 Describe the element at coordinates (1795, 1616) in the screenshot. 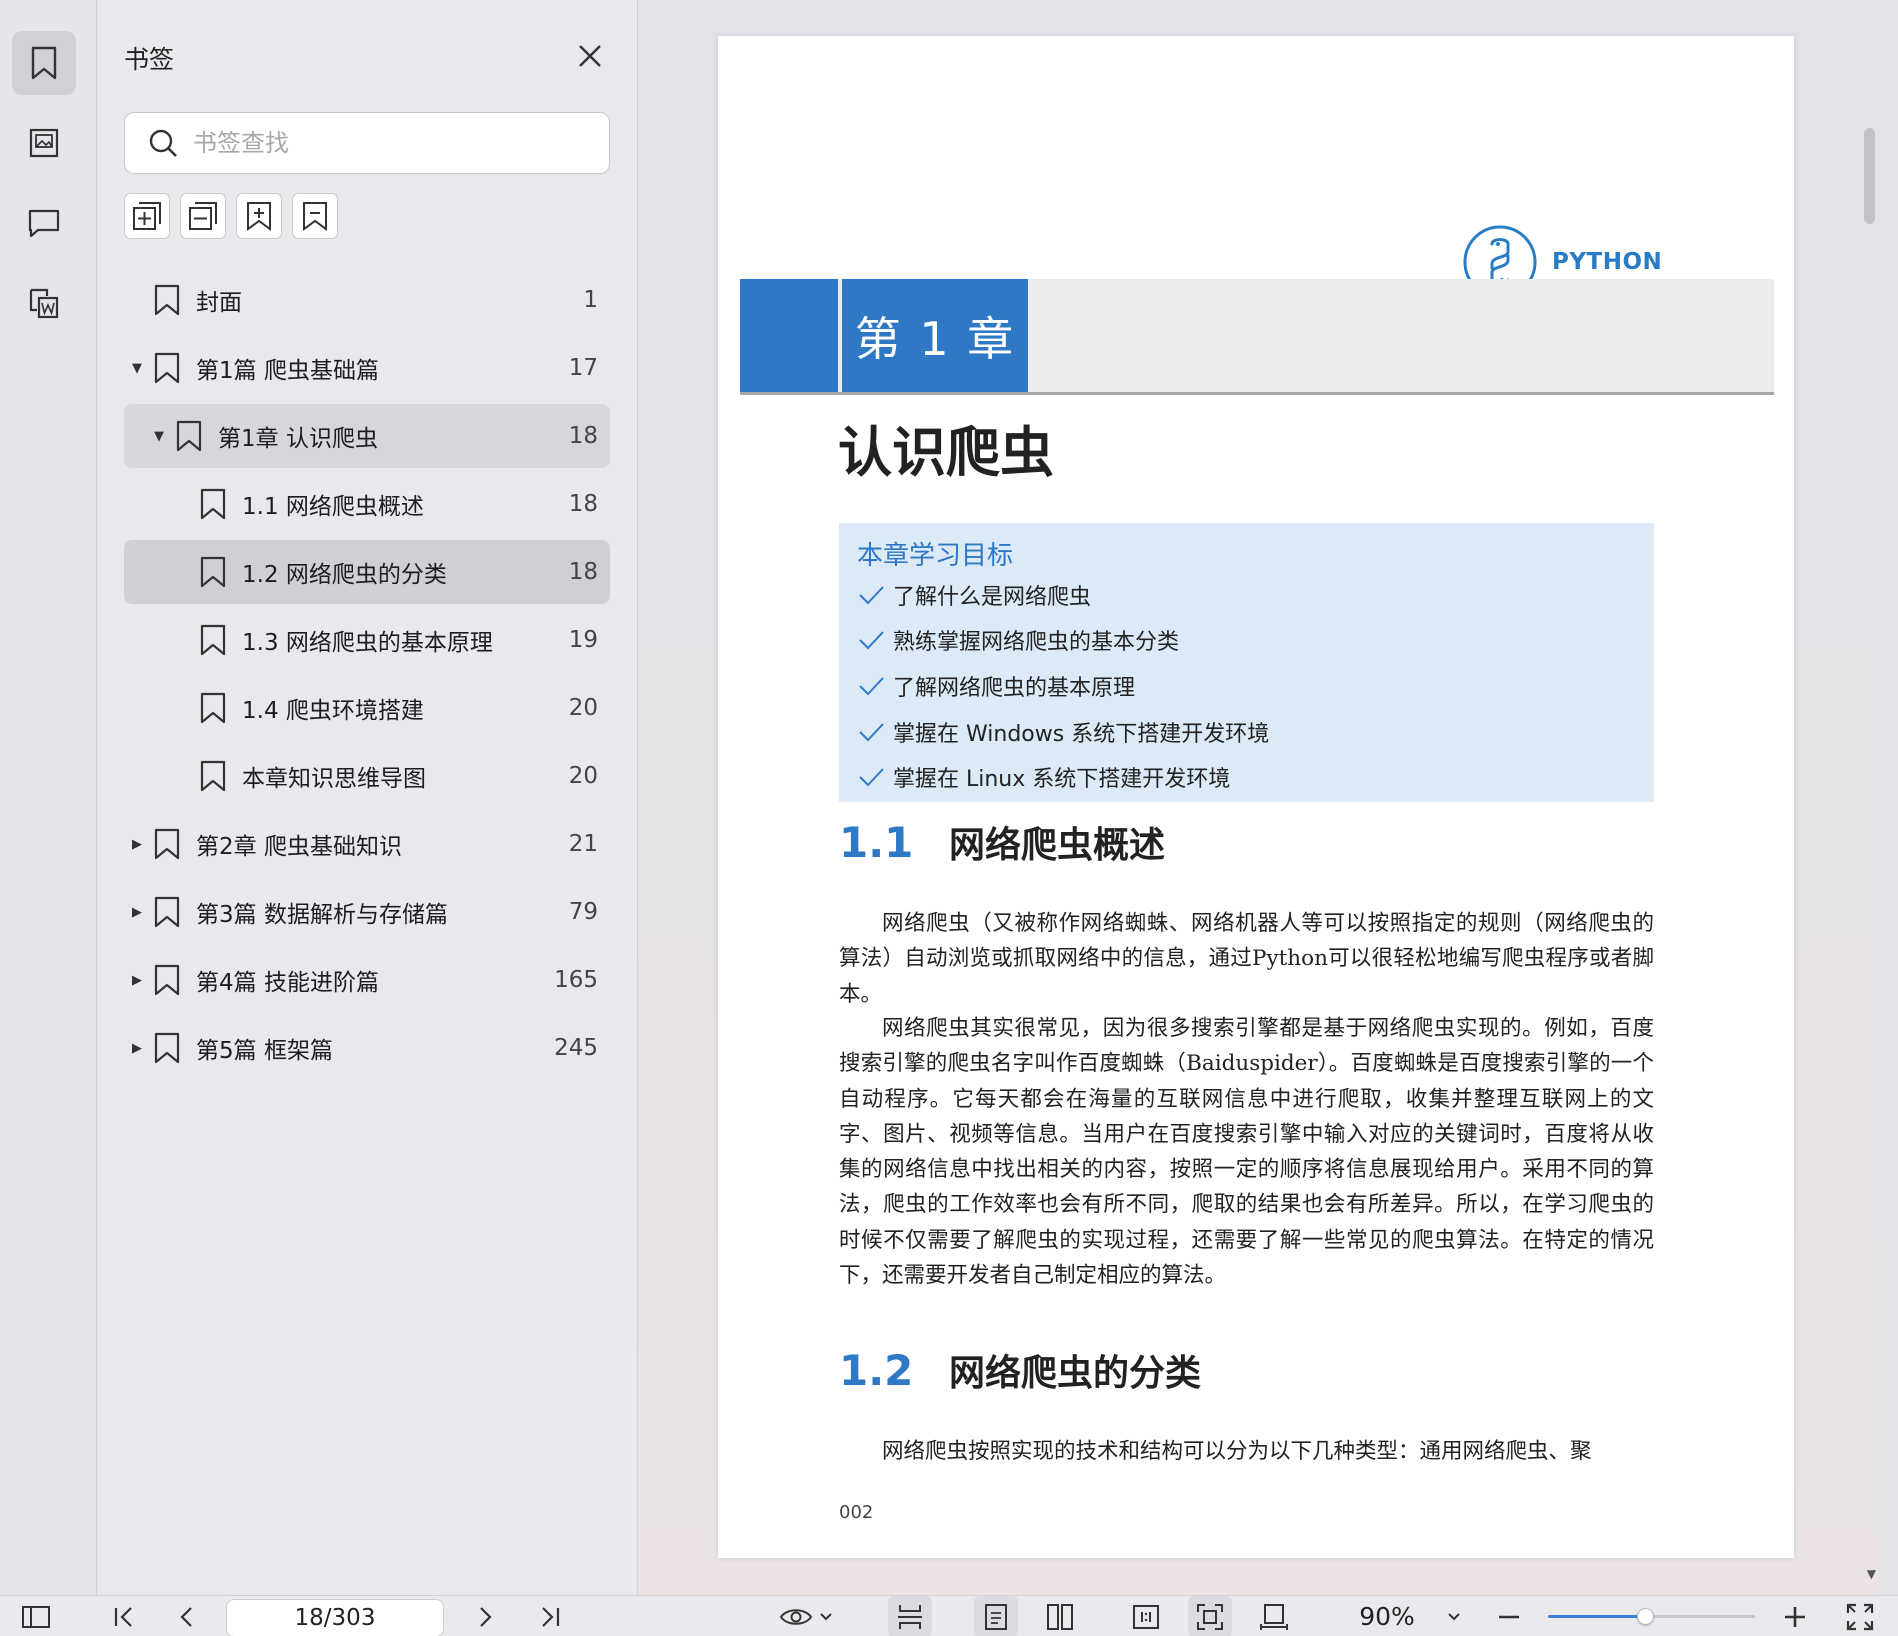

I see `zoom-in-button` at that location.